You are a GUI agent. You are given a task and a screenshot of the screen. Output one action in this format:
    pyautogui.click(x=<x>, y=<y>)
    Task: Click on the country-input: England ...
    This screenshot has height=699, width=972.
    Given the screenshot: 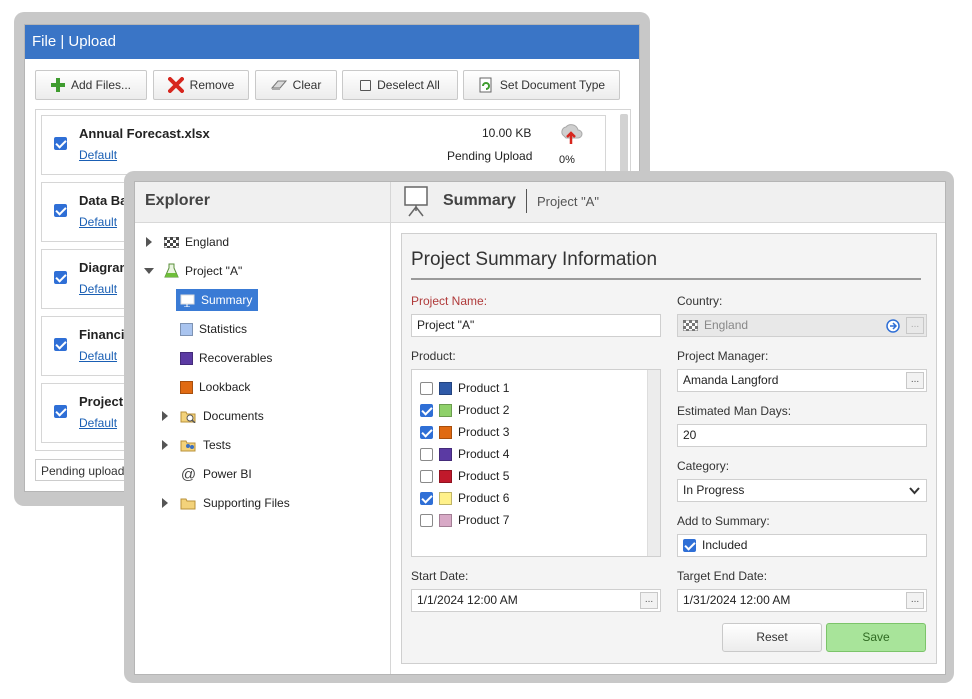 What is the action you would take?
    pyautogui.click(x=802, y=325)
    